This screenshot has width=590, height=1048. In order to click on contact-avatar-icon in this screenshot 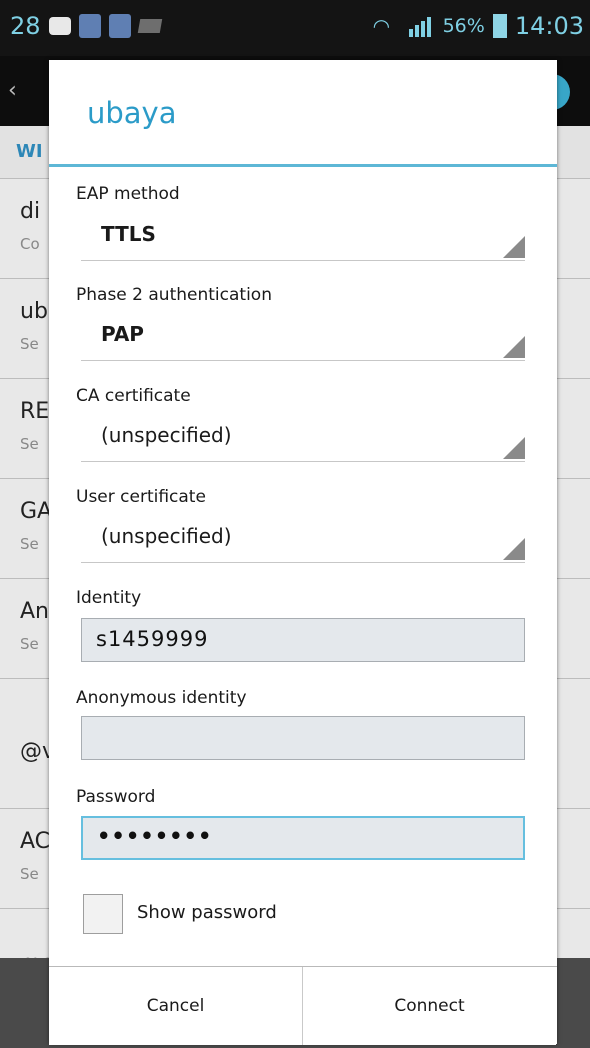, I will do `click(89, 26)`.